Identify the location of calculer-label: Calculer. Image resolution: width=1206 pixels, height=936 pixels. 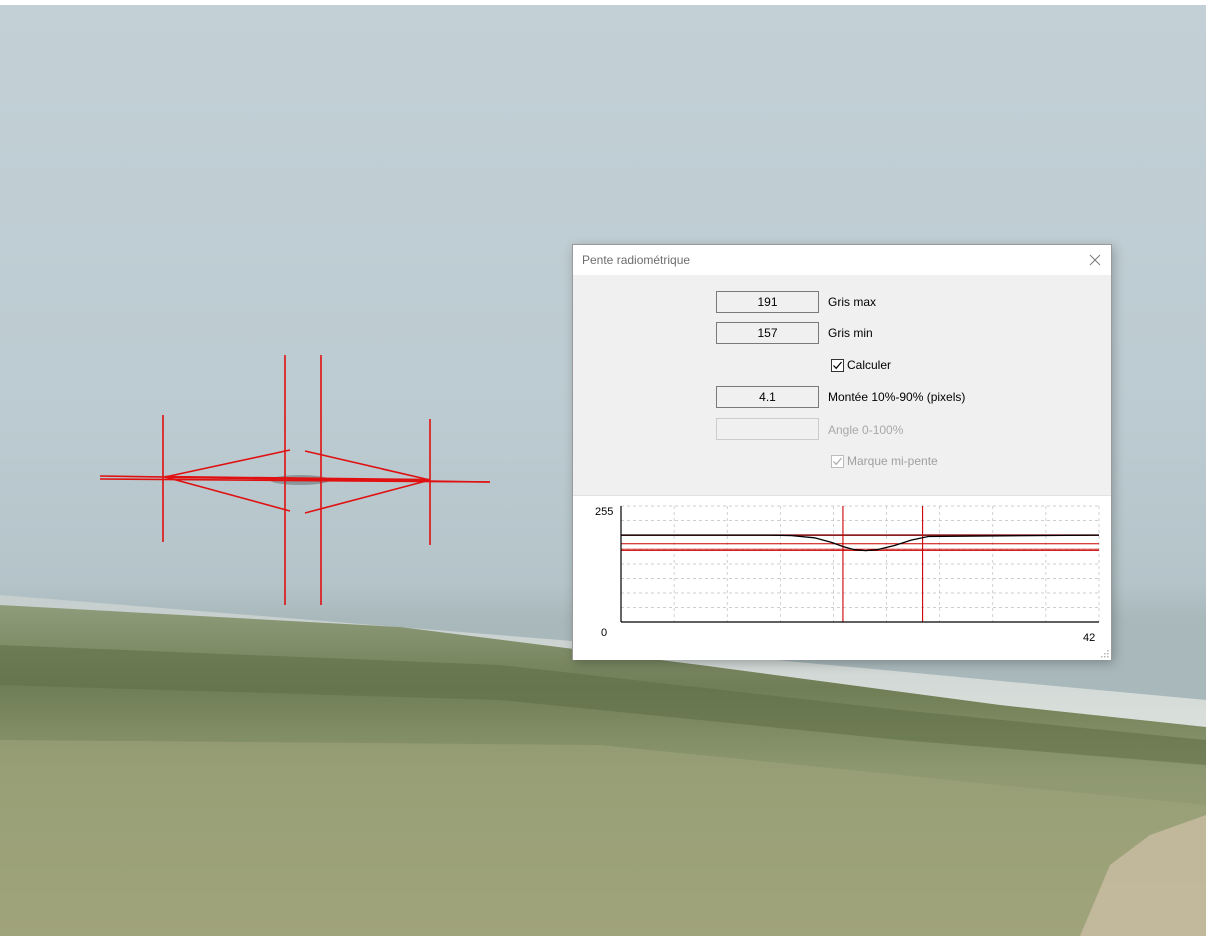
(869, 365).